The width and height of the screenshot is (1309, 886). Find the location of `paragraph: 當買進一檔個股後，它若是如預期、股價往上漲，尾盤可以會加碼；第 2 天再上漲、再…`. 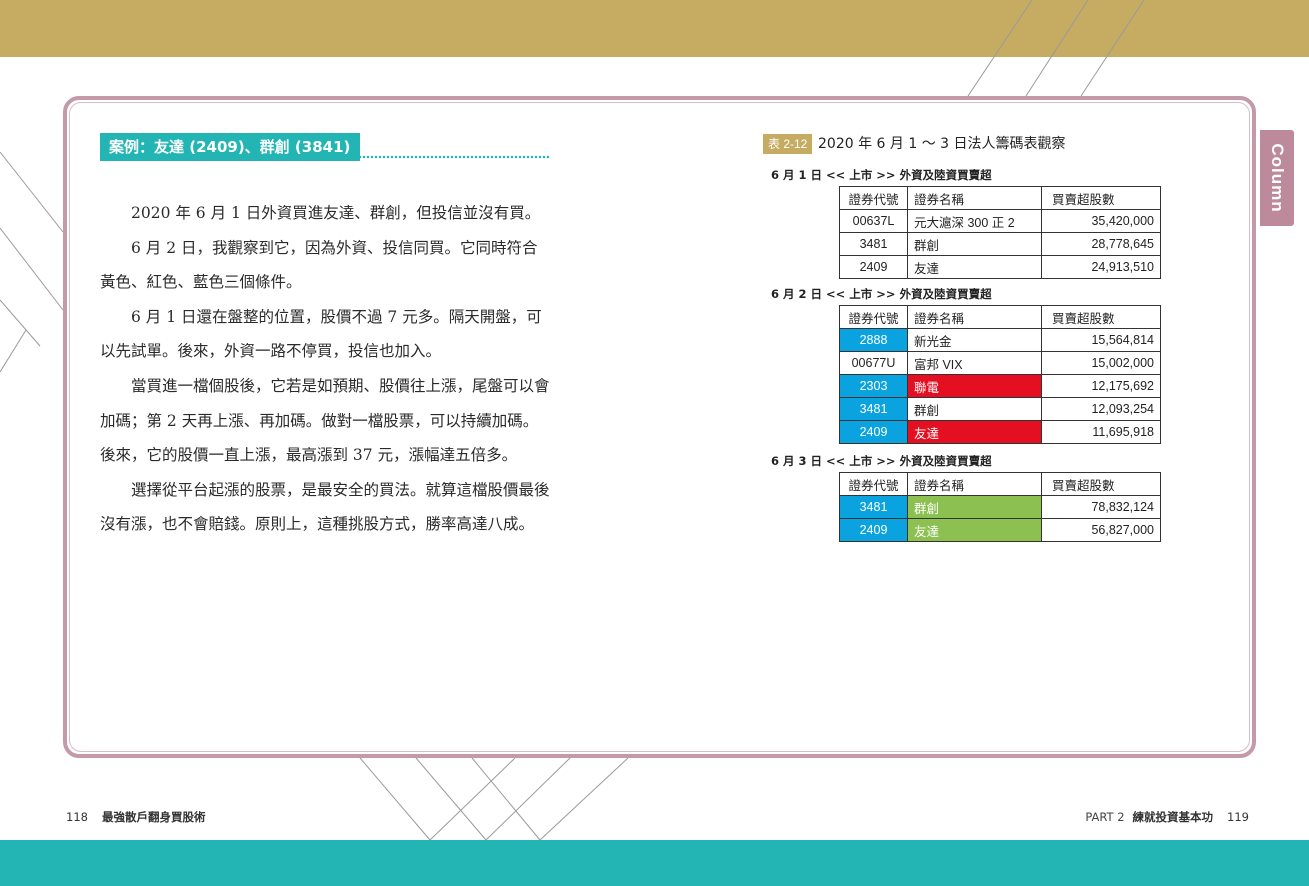

paragraph: 當買進一檔個股後，它若是如預期、股價往上漲，尾盤可以會加碼；第 2 天再上漲、再… is located at coordinates (325, 420).